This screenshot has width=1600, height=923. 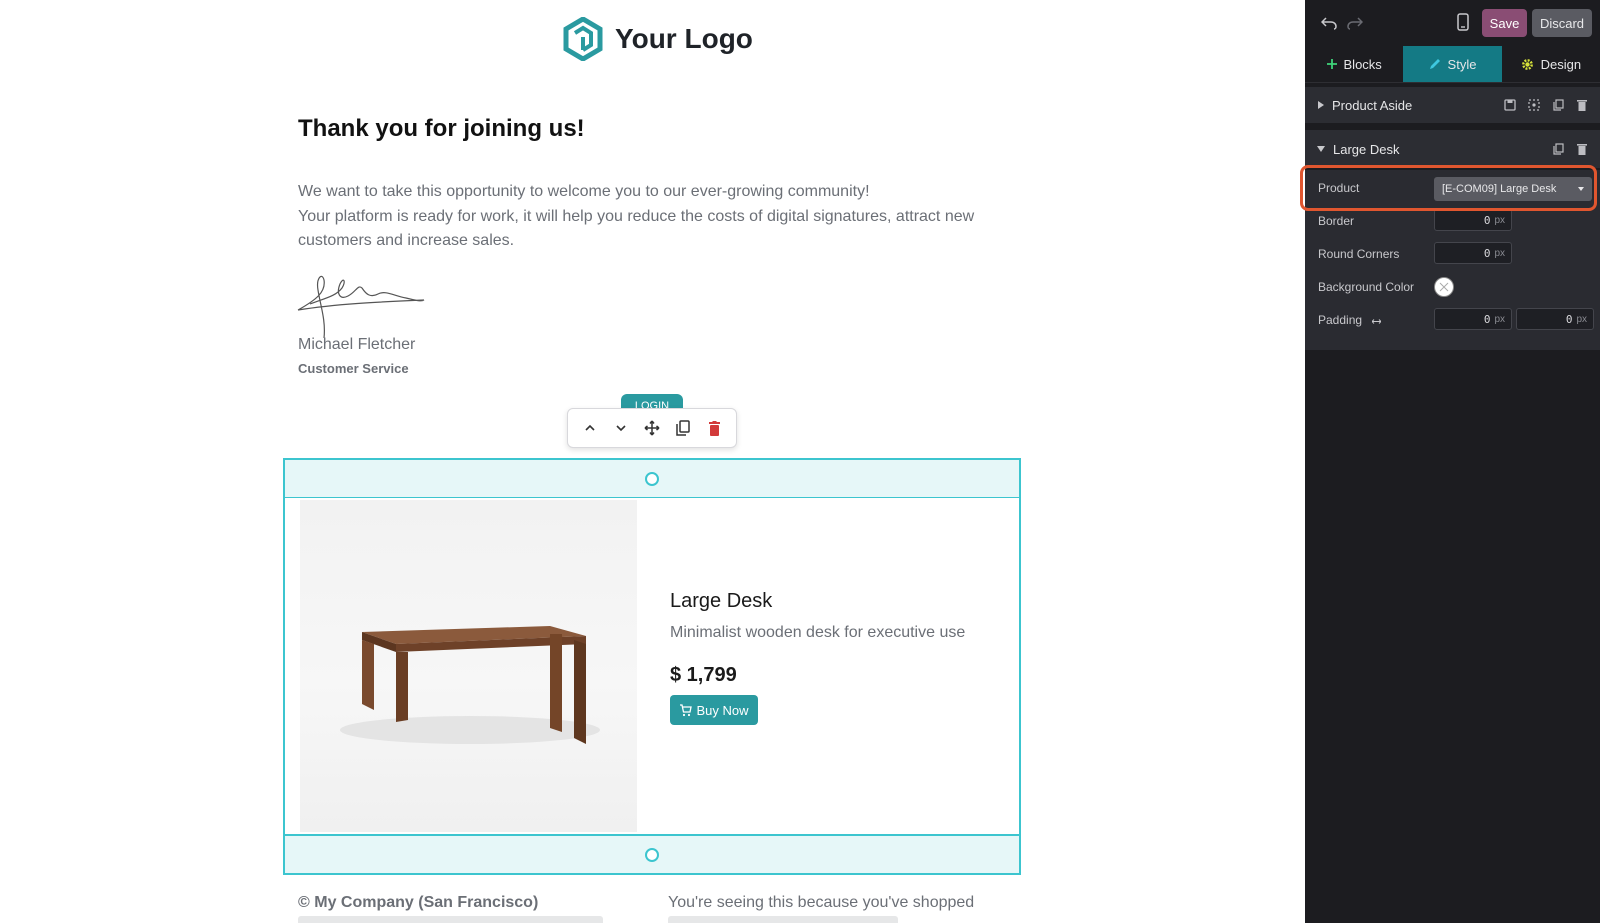 I want to click on gear-icon, so click(x=1527, y=64).